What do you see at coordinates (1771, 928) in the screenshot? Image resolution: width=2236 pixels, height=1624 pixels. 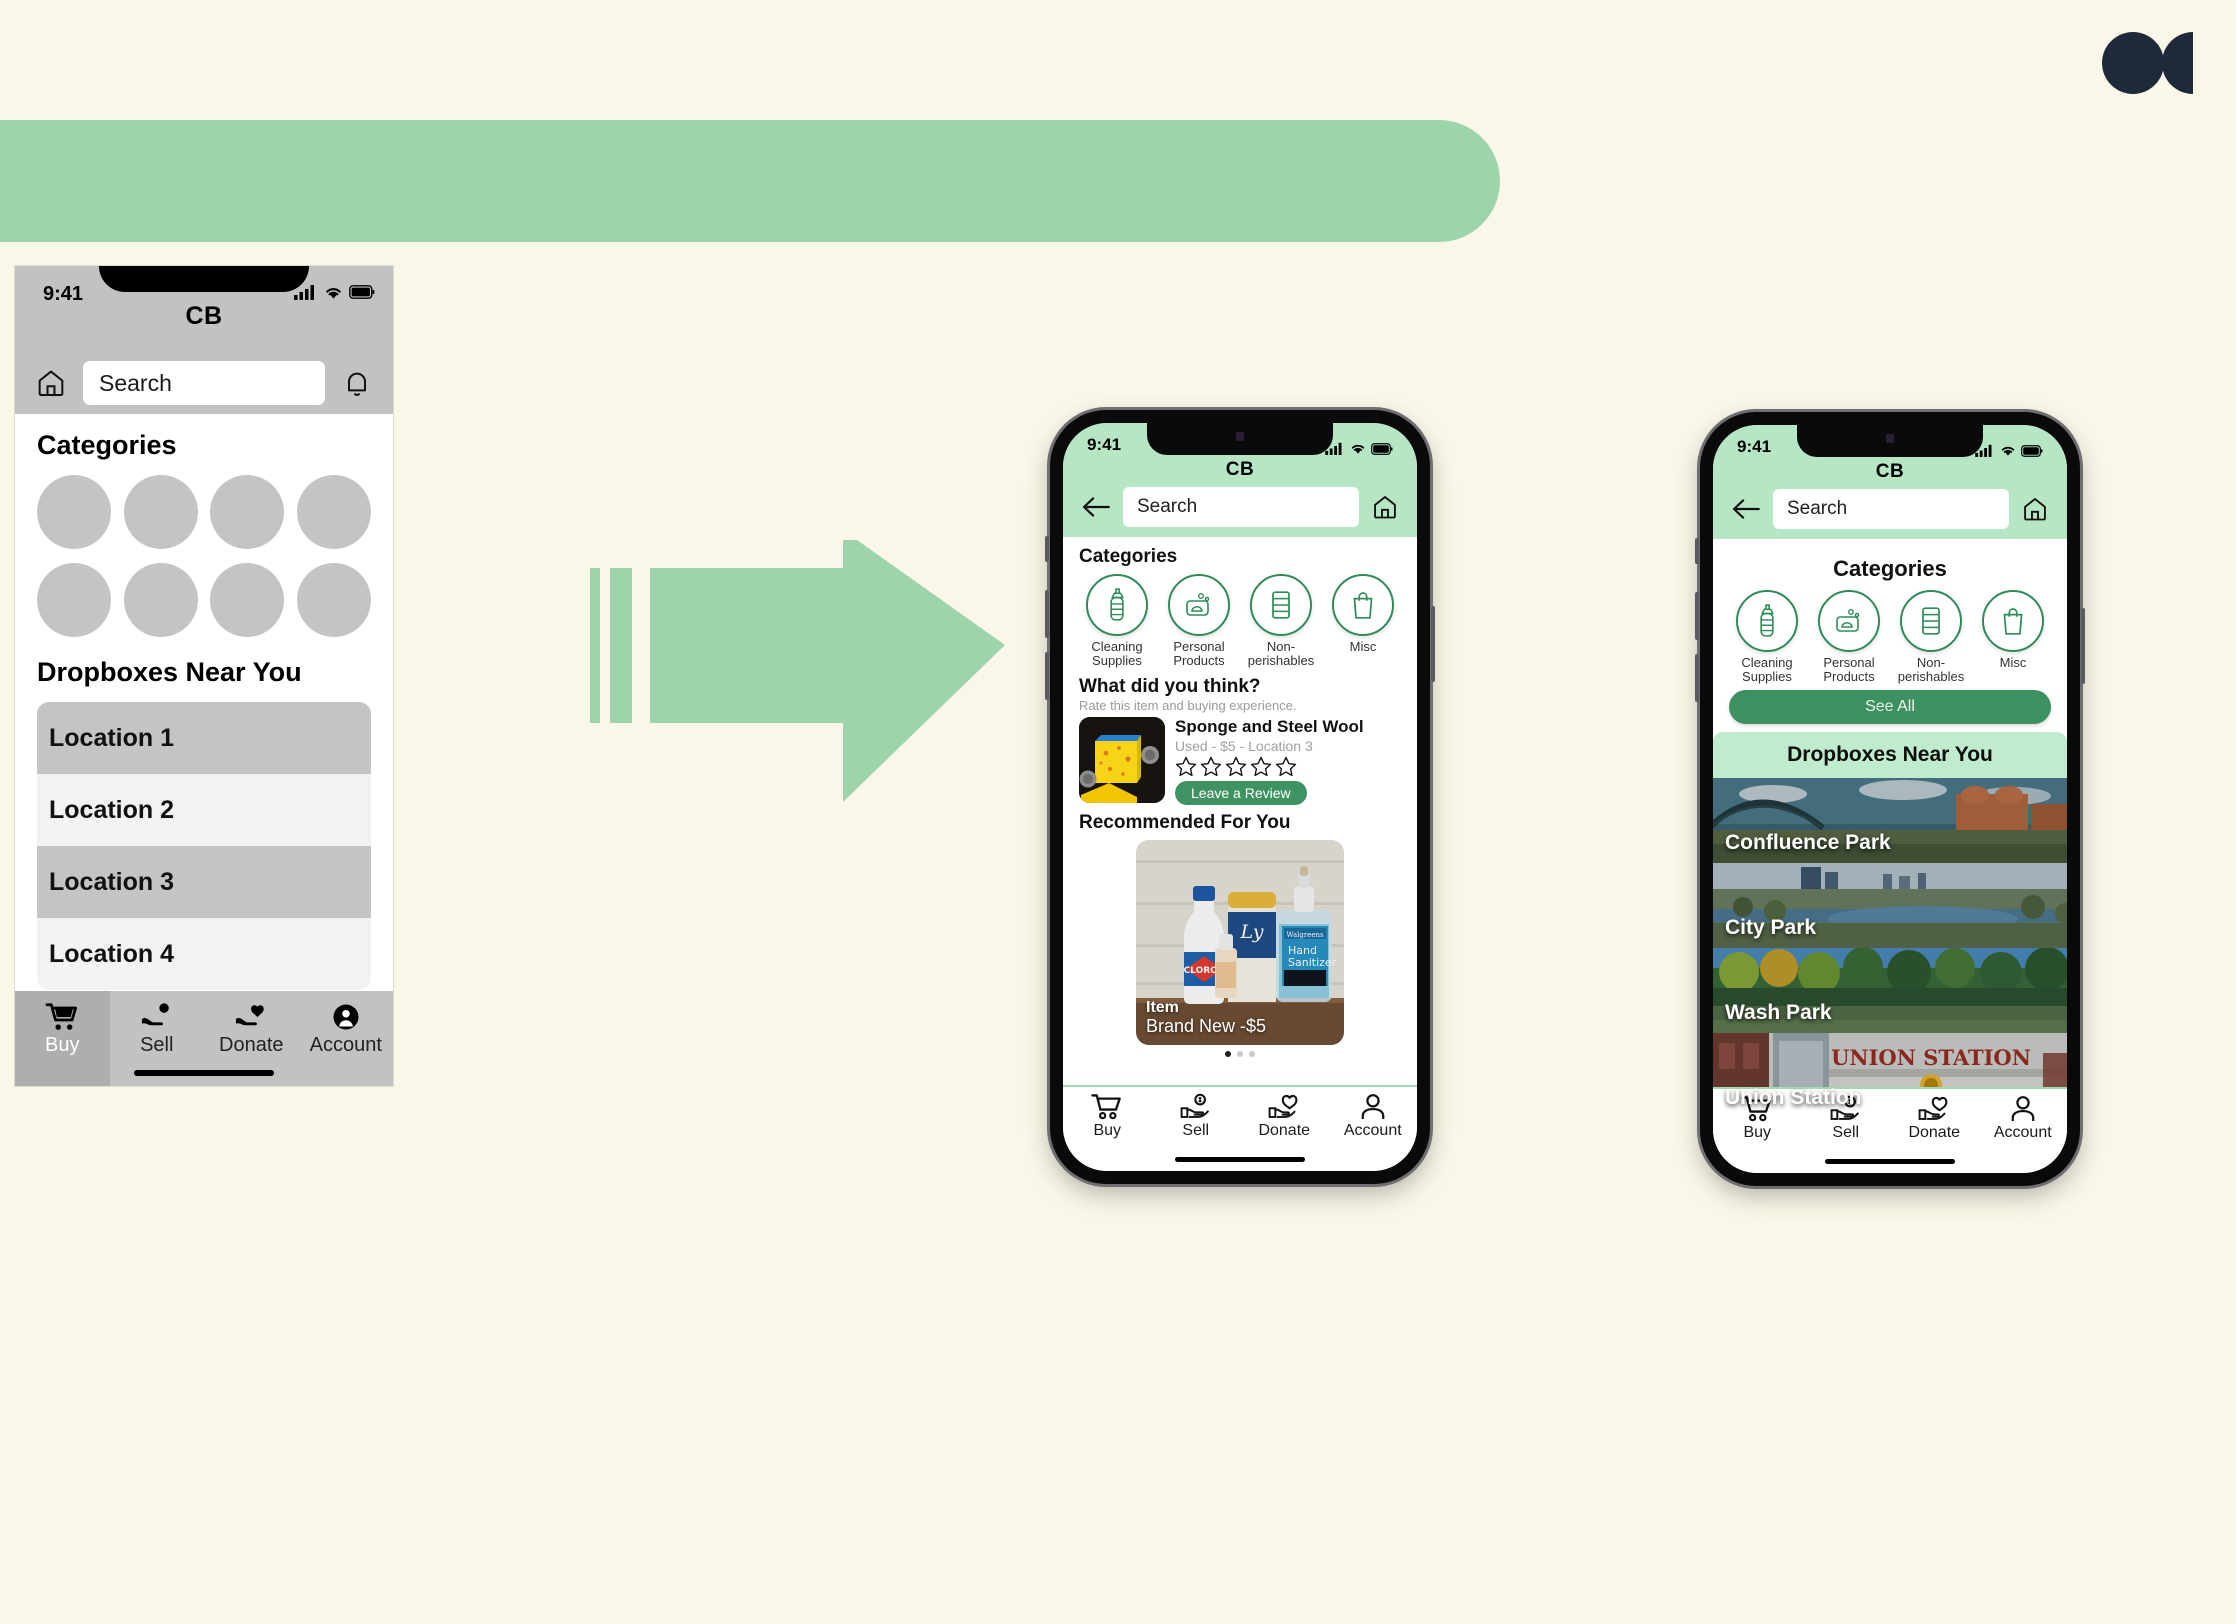 I see `dropbox-label: City Park` at bounding box center [1771, 928].